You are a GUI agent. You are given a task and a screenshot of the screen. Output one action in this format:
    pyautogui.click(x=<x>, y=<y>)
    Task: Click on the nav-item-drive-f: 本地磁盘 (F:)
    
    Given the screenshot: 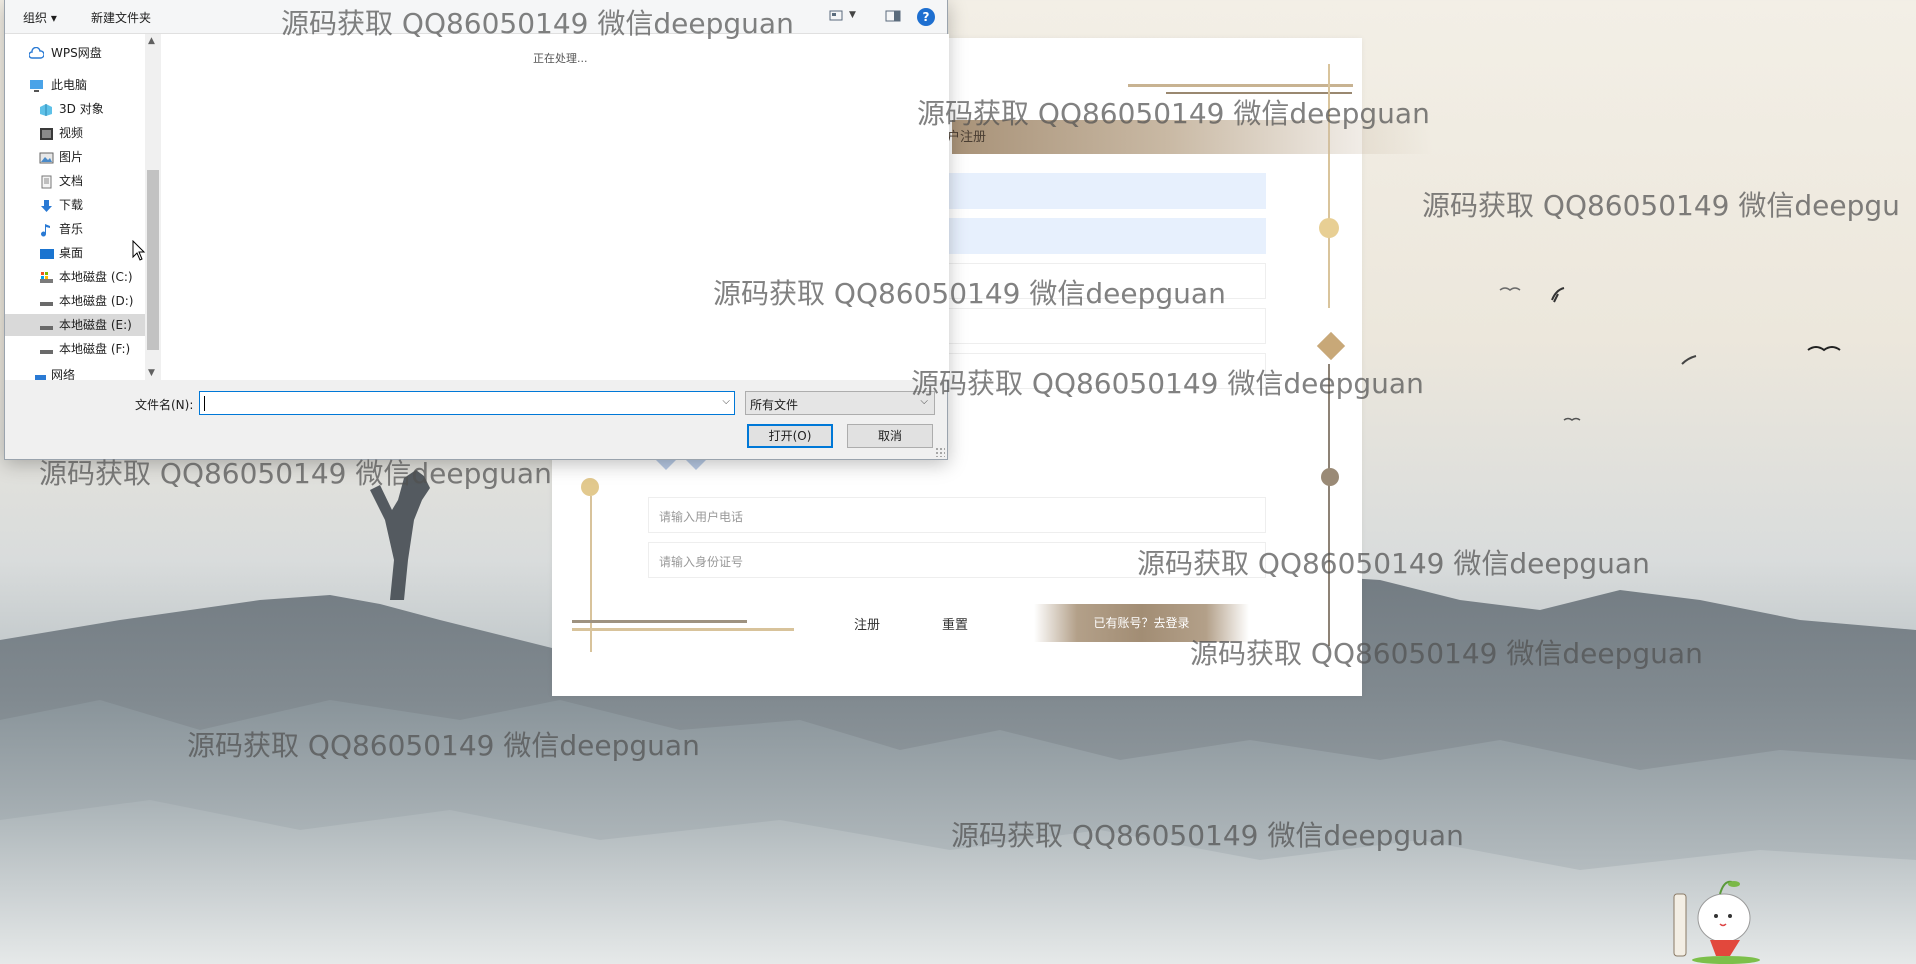 What is the action you would take?
    pyautogui.click(x=75, y=349)
    